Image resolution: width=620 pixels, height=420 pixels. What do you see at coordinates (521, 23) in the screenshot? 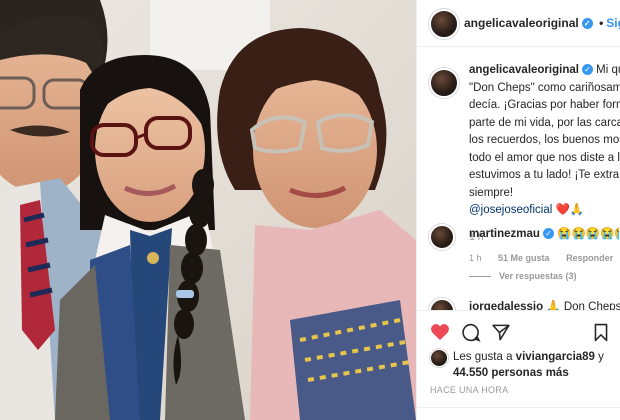
I see `author-username: angelicavaleoriginal` at bounding box center [521, 23].